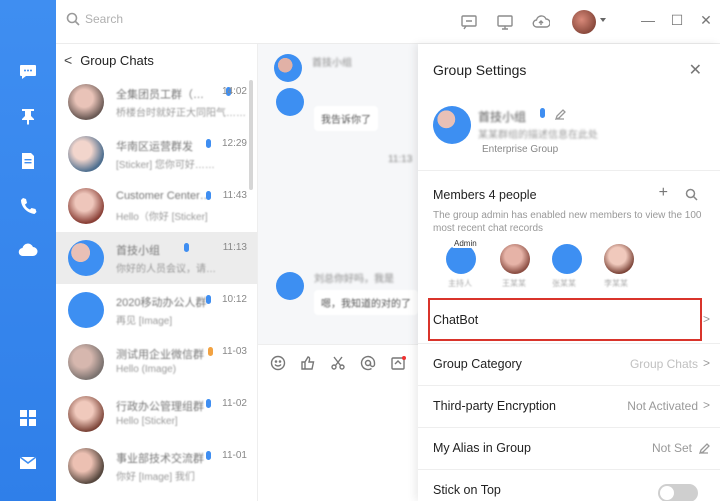 Image resolution: width=720 pixels, height=501 pixels. I want to click on chat-list-item: 事业部技术交流群 11-01 你好 [Image] 我们, so click(156, 466).